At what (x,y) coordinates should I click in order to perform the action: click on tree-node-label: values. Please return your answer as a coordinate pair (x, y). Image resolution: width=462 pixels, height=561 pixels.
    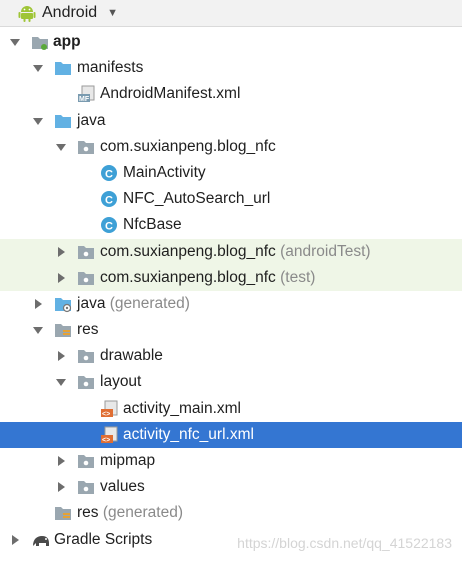
    Looking at the image, I should click on (122, 487).